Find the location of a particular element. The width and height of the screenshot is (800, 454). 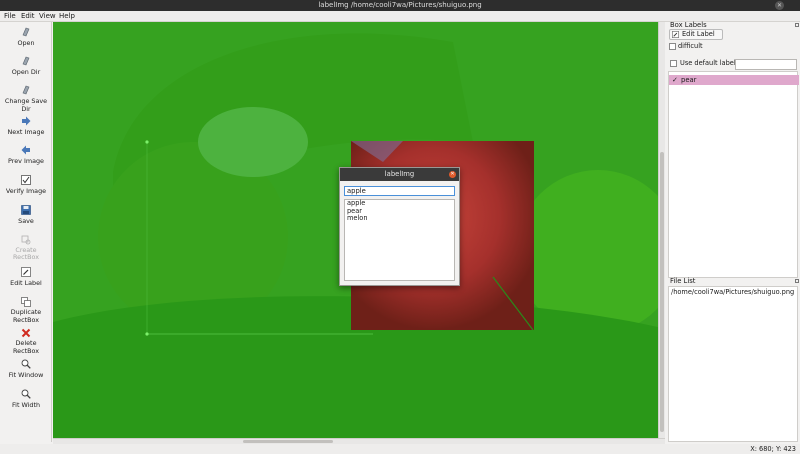

create-rectbox-label: Create RectBox is located at coordinates (26, 253).